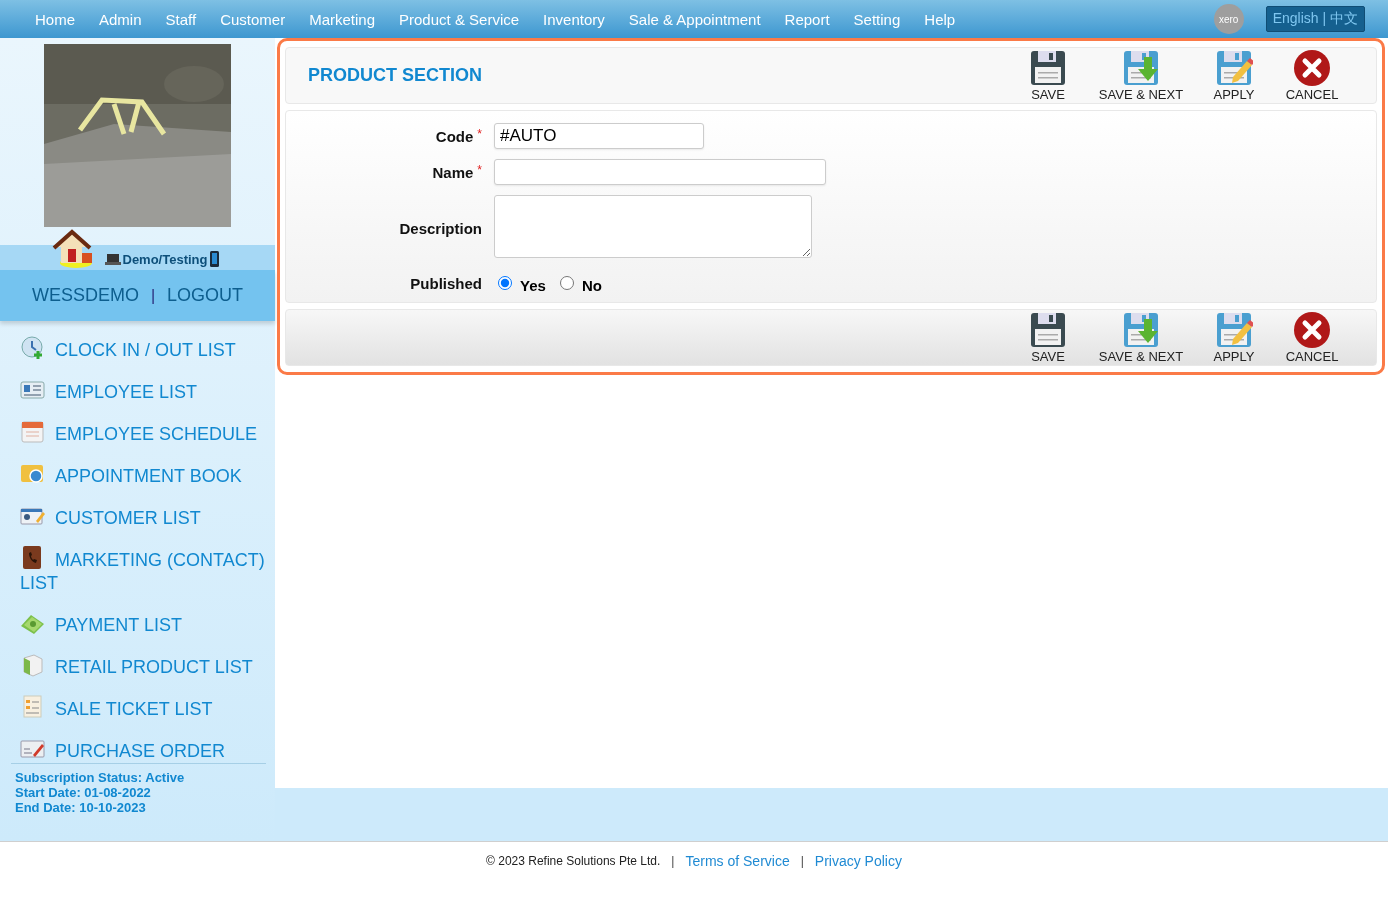  I want to click on sidebar-item: APPOINTMENT BOOK, so click(142, 474).